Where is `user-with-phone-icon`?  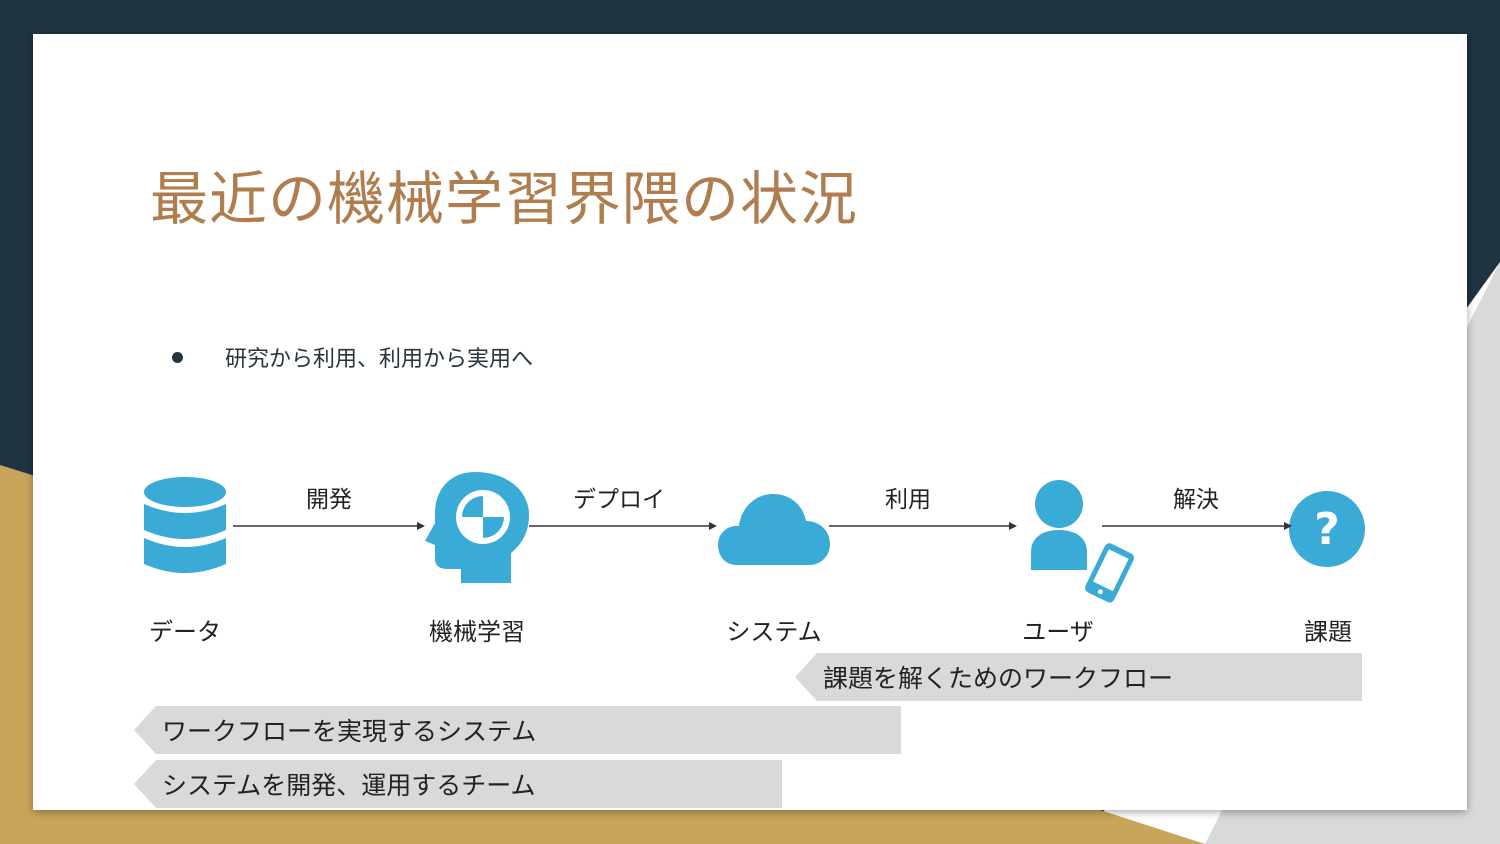 user-with-phone-icon is located at coordinates (1084, 543).